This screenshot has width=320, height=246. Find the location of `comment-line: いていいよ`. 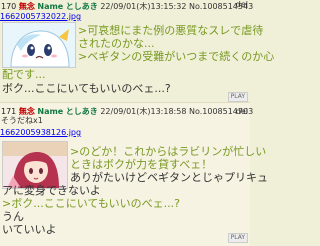

comment-line: いていいよ is located at coordinates (29, 229).